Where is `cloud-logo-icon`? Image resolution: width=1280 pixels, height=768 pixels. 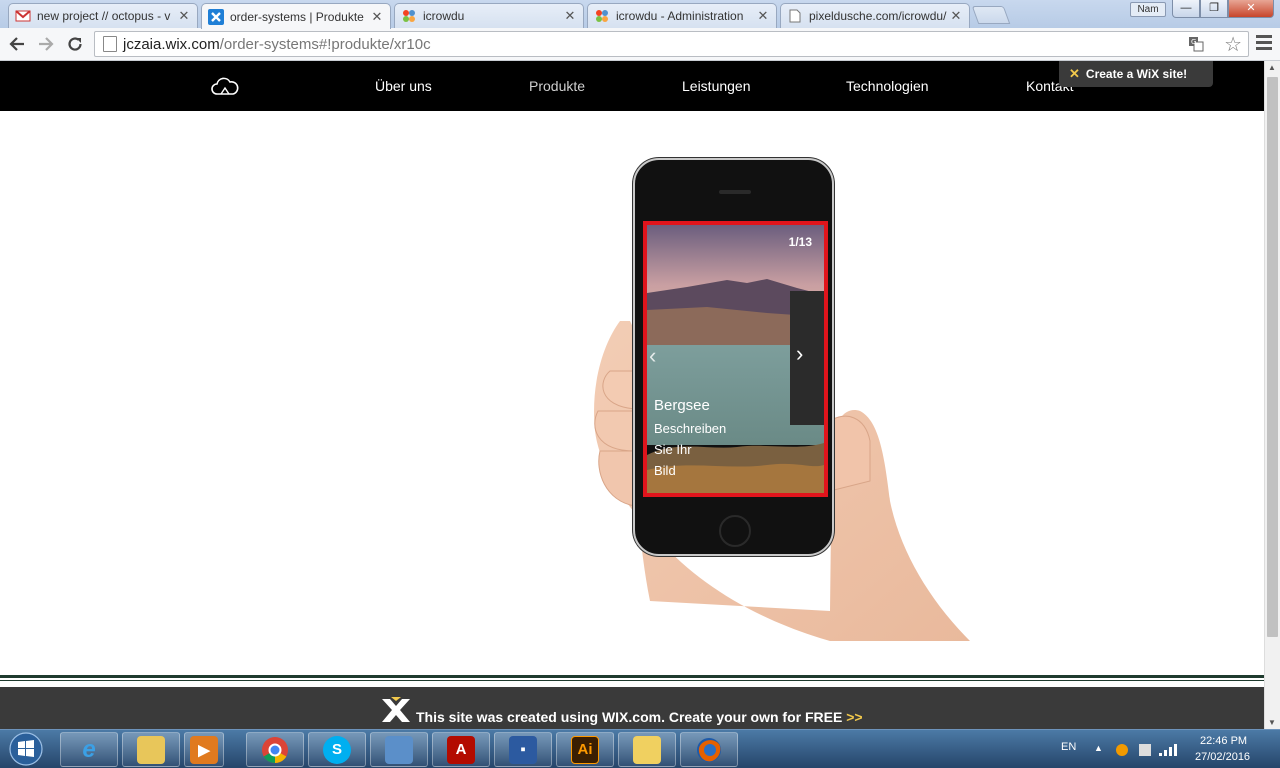
cloud-logo-icon is located at coordinates (225, 86).